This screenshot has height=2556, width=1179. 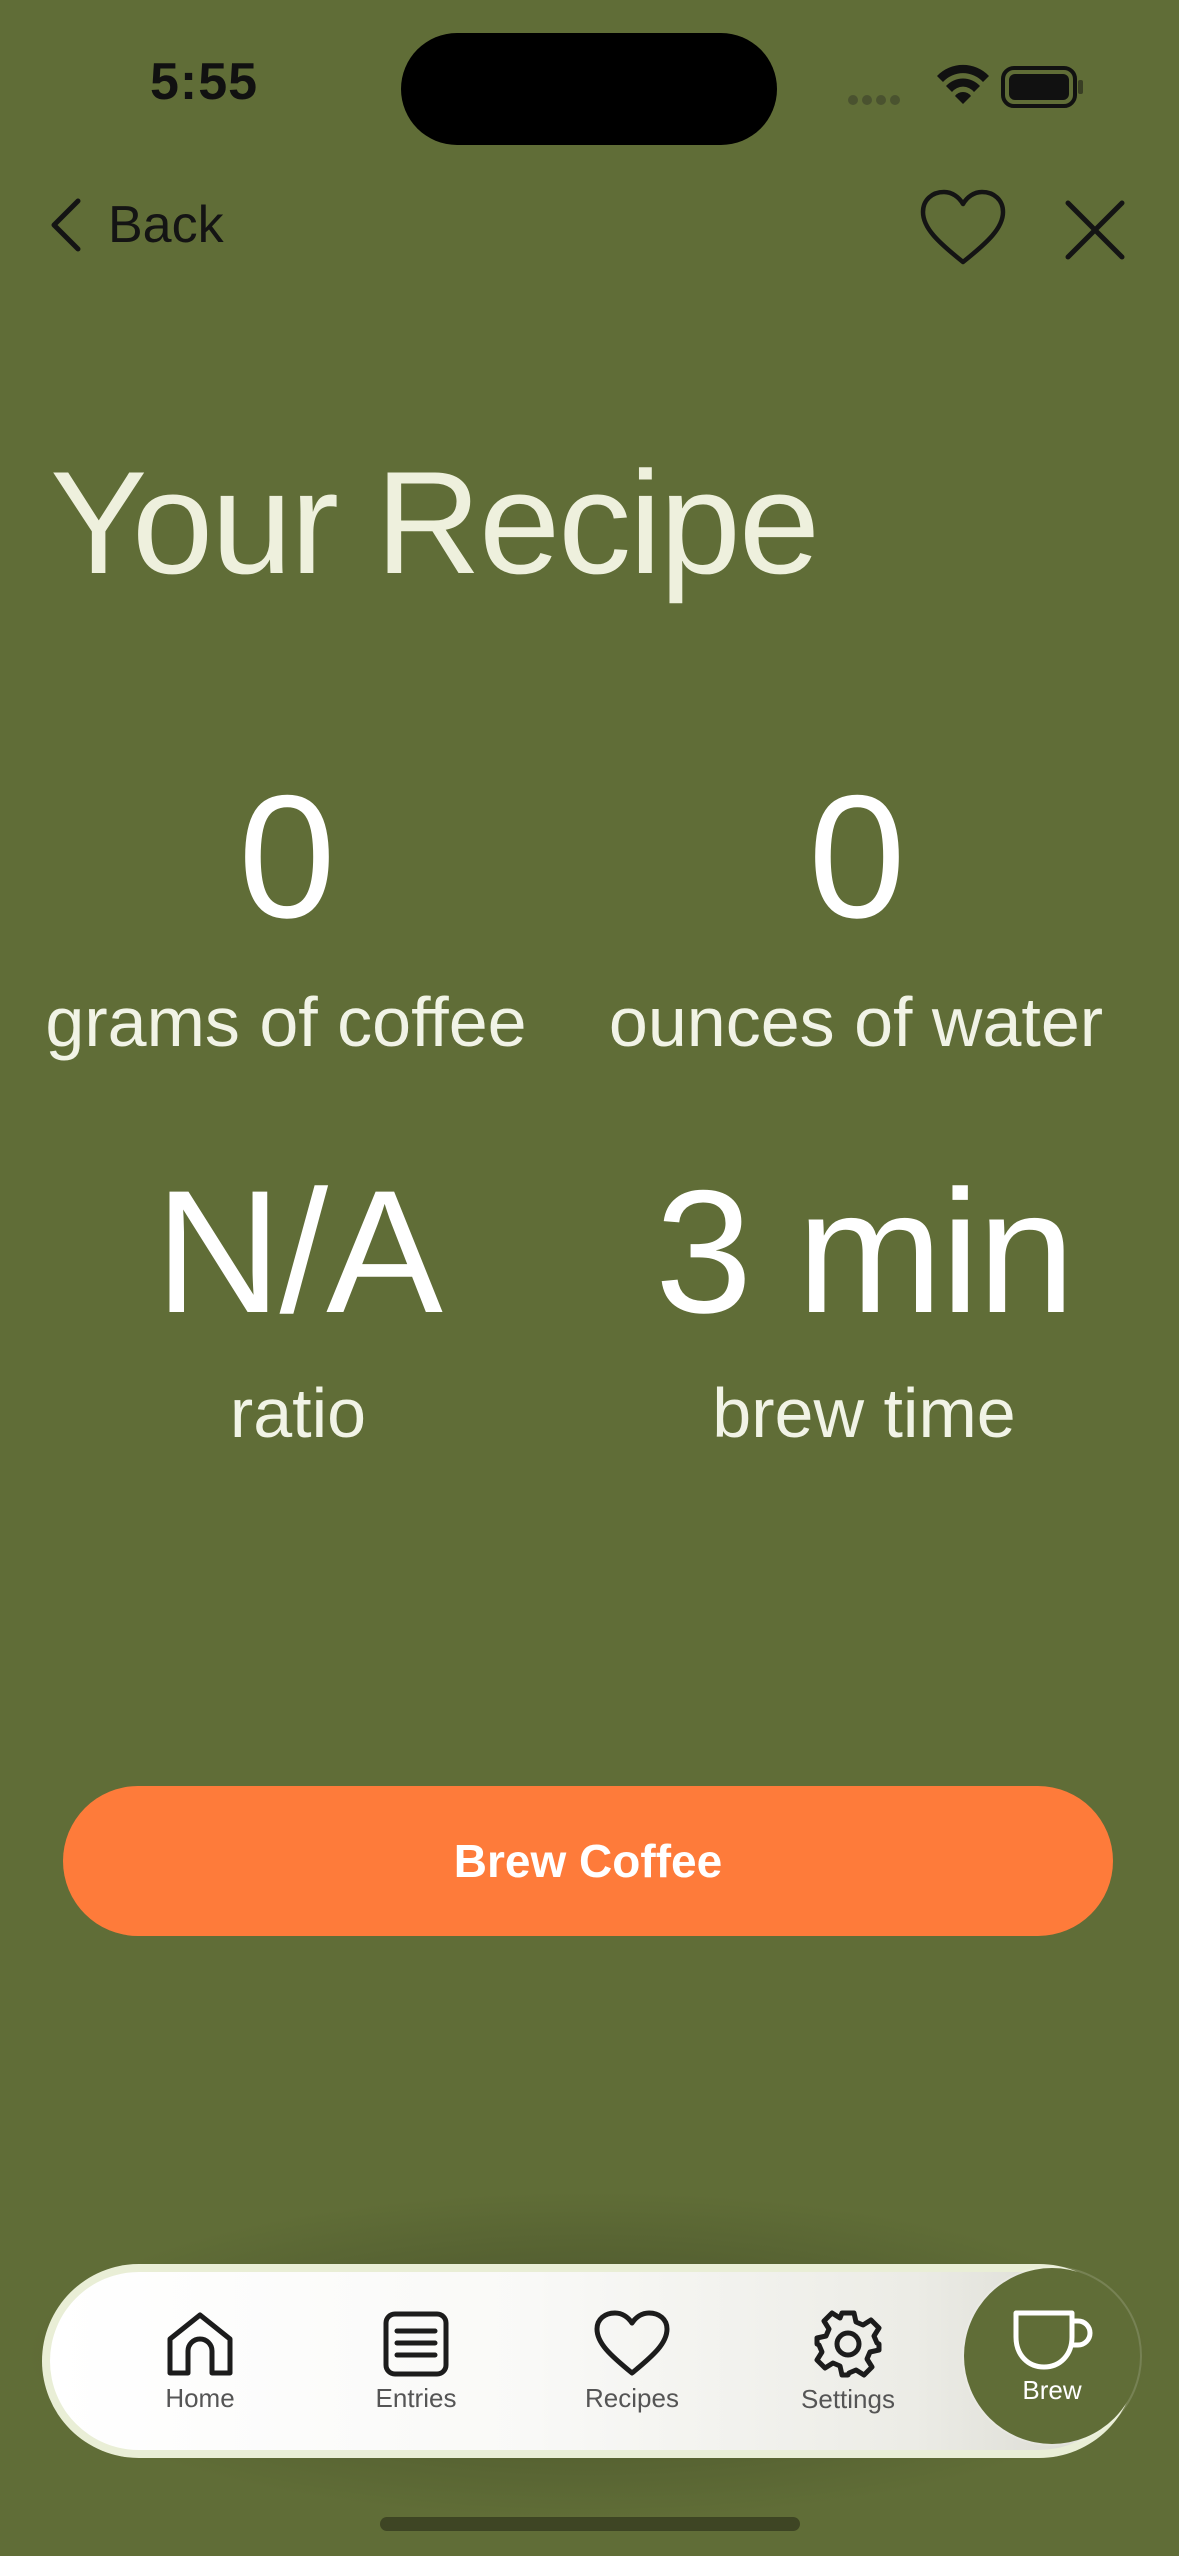 What do you see at coordinates (286, 1022) in the screenshot?
I see `coffee-grams-caption: grams of coffee` at bounding box center [286, 1022].